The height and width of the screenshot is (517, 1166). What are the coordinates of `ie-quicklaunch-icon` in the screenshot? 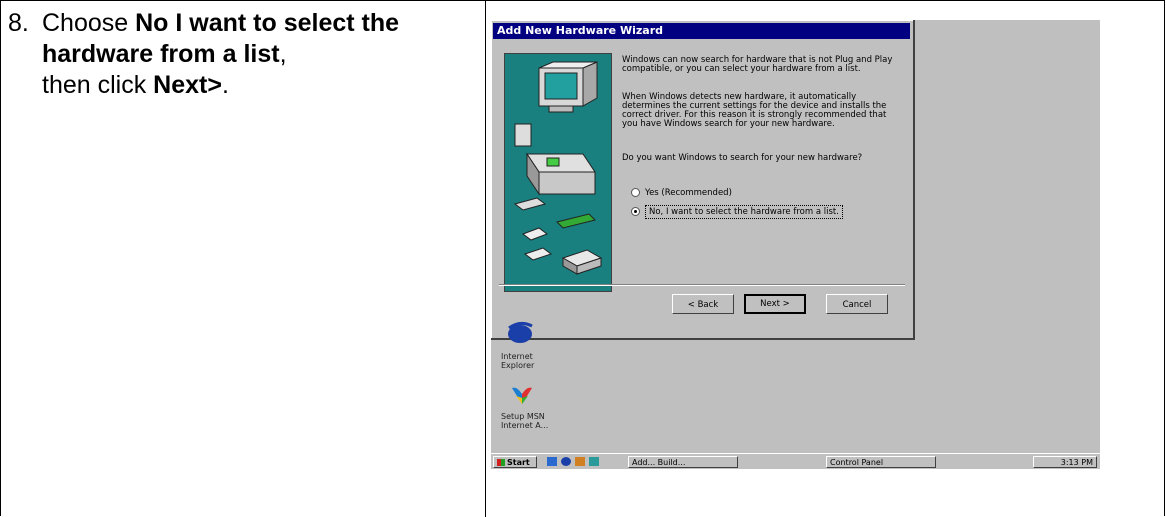 It's located at (566, 461).